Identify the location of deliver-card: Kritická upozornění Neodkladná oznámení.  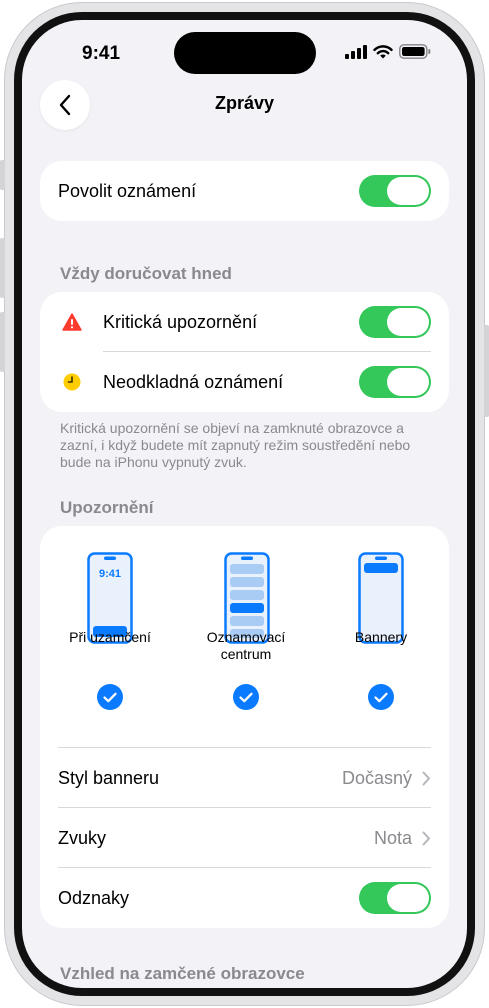
(244, 352).